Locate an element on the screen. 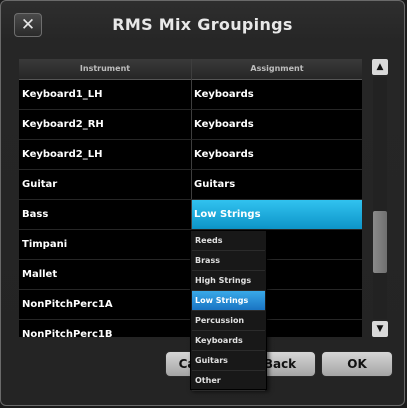 The height and width of the screenshot is (408, 407). dialog-title: RMS Mix Groupings is located at coordinates (202, 24).